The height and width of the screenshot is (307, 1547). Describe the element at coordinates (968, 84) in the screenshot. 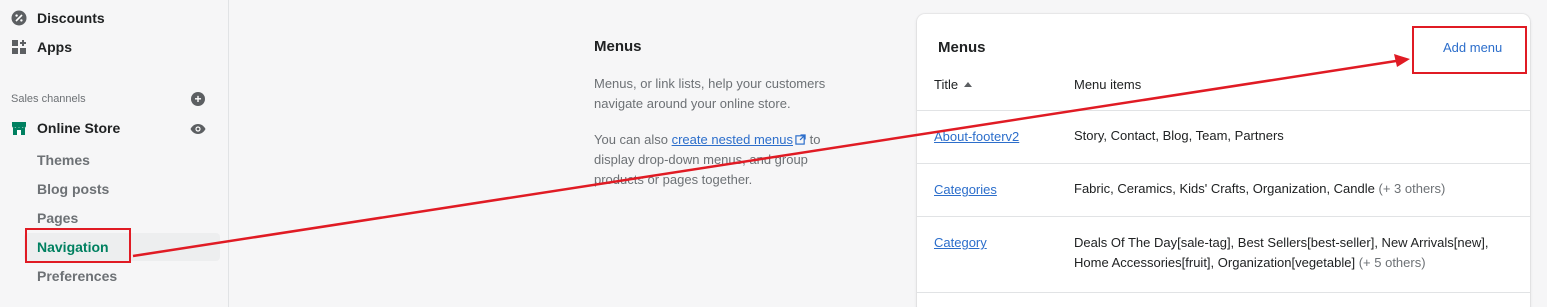

I see `sort-ascending-icon` at that location.